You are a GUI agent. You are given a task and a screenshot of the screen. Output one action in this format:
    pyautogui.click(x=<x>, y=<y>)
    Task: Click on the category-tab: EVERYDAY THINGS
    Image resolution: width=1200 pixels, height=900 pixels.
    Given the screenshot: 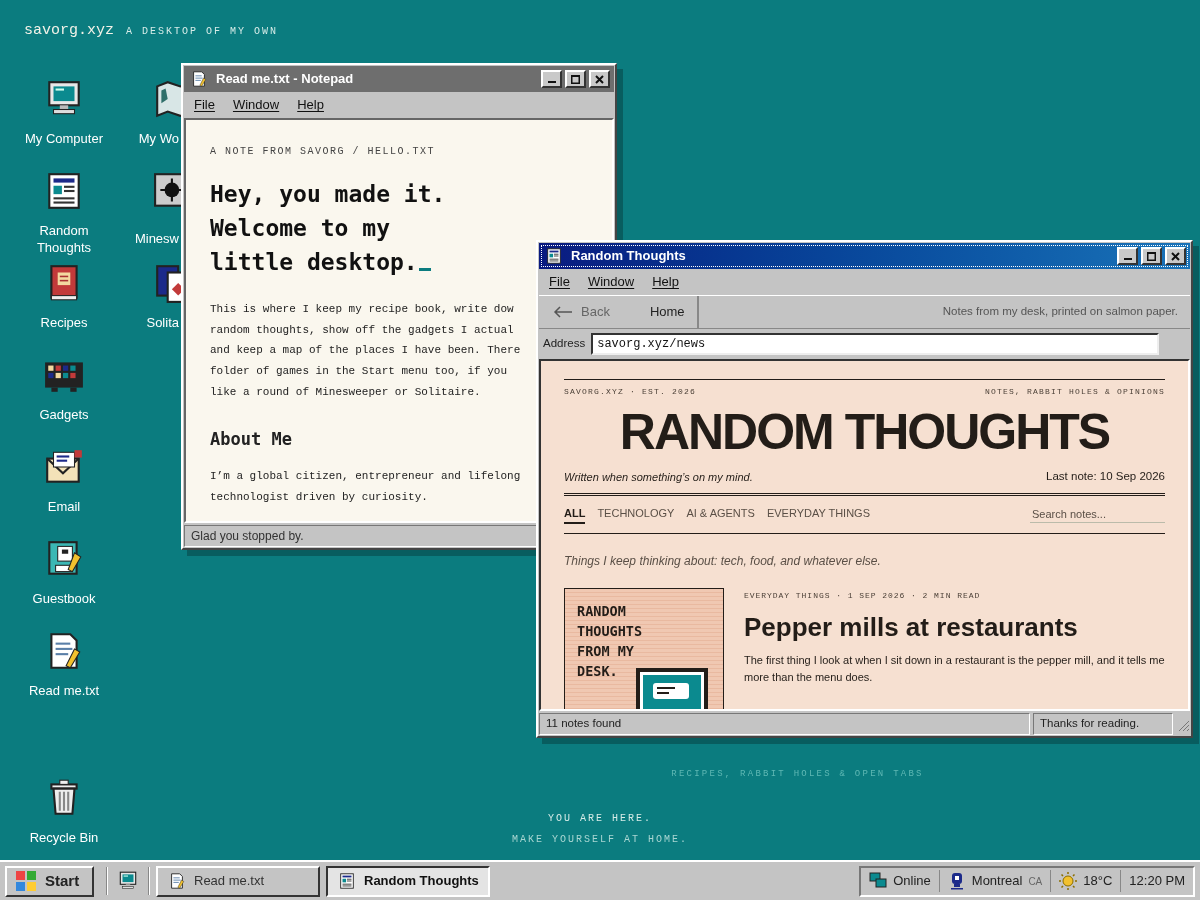 What is the action you would take?
    pyautogui.click(x=818, y=514)
    